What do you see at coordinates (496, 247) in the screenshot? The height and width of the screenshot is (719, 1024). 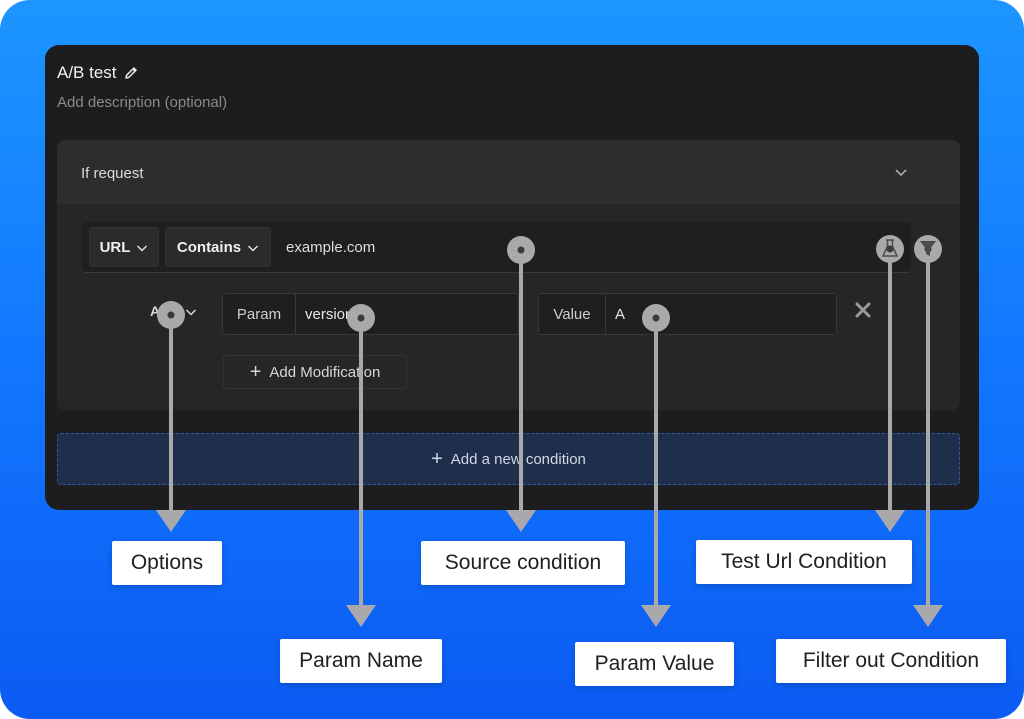 I see `source-condition-row: URL Contains example.com` at bounding box center [496, 247].